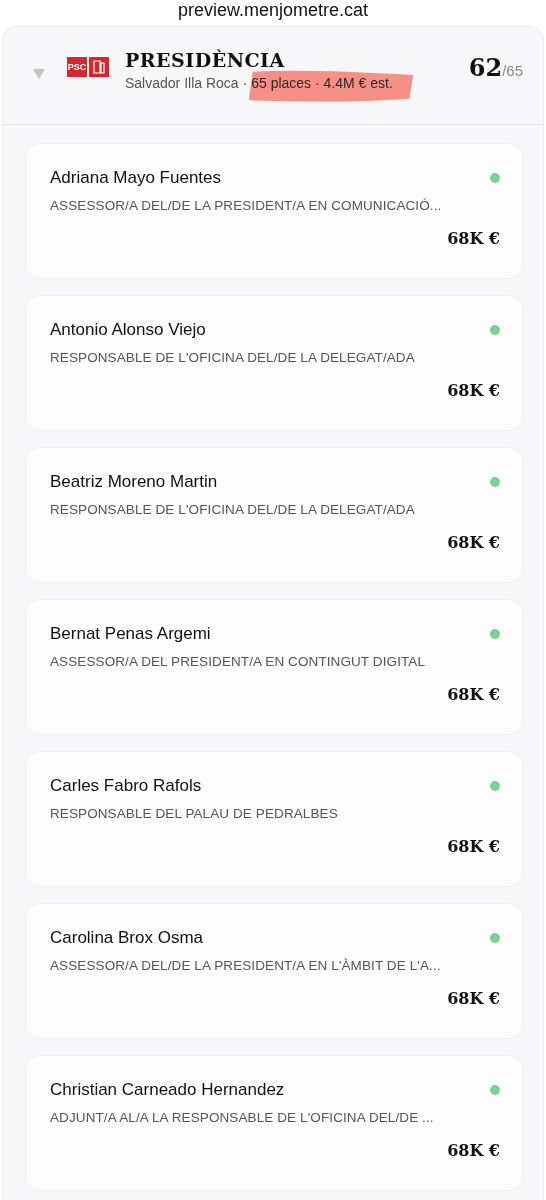  What do you see at coordinates (317, 83) in the screenshot?
I see `group-stats: · 65 places · 4.4M € est.` at bounding box center [317, 83].